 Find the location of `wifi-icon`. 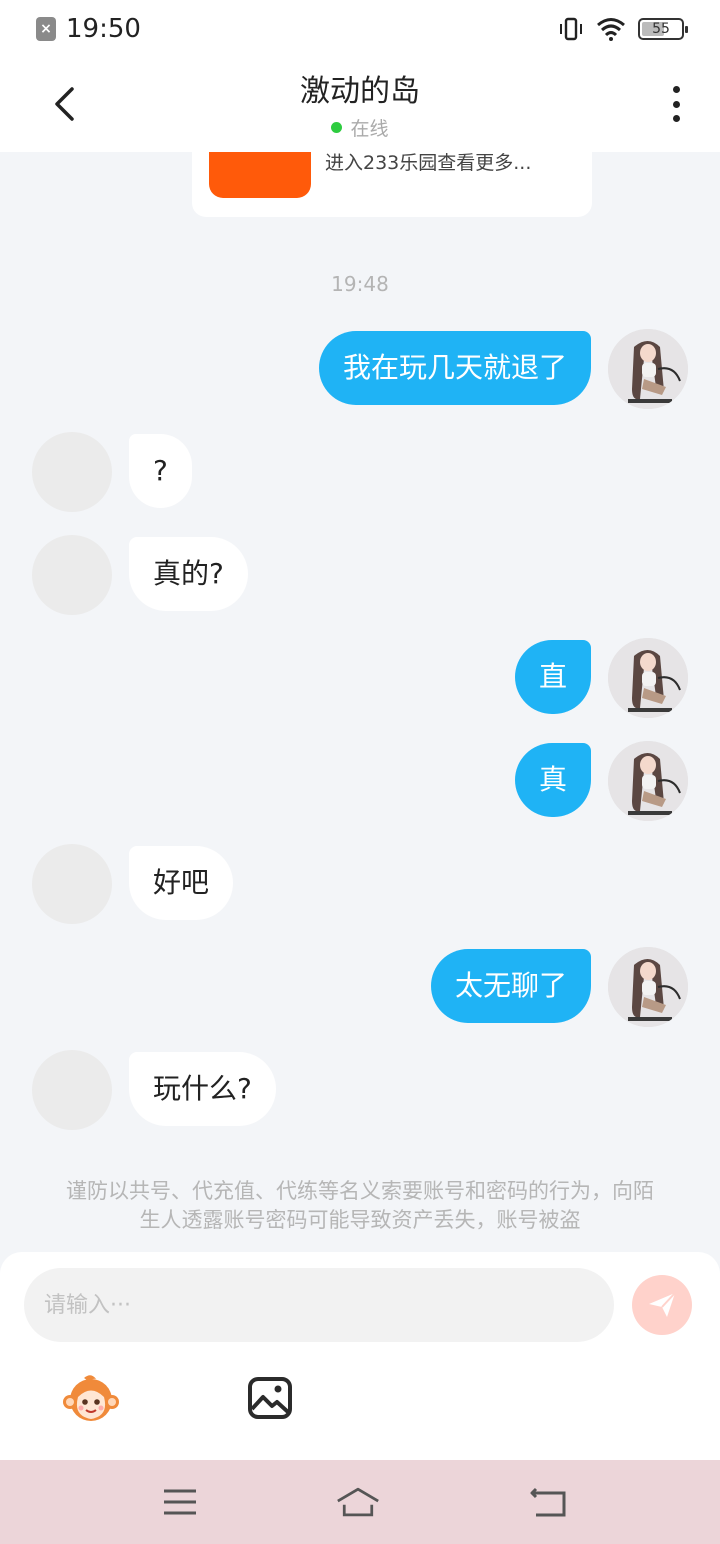

wifi-icon is located at coordinates (611, 29).